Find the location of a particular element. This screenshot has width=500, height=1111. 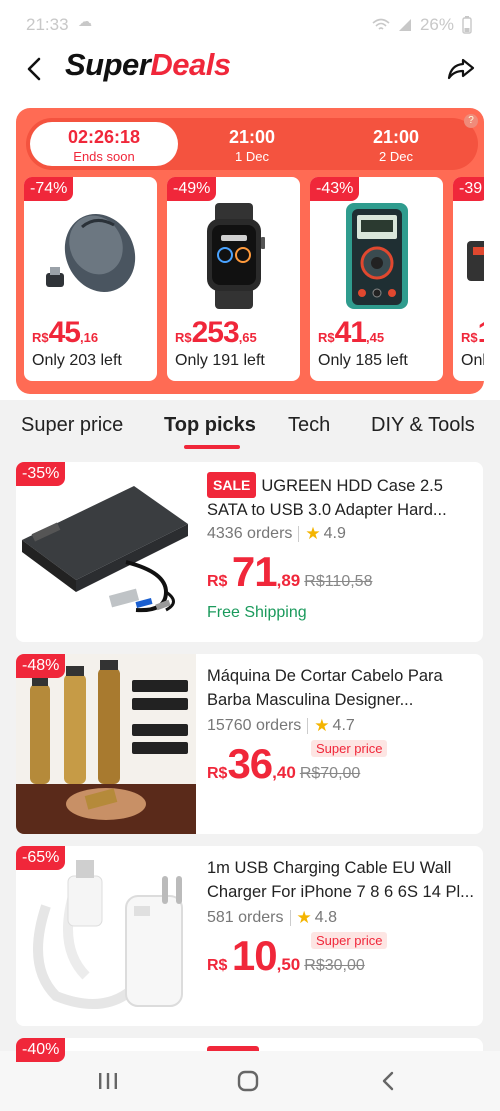

discount-badge: -65% is located at coordinates (41, 858).